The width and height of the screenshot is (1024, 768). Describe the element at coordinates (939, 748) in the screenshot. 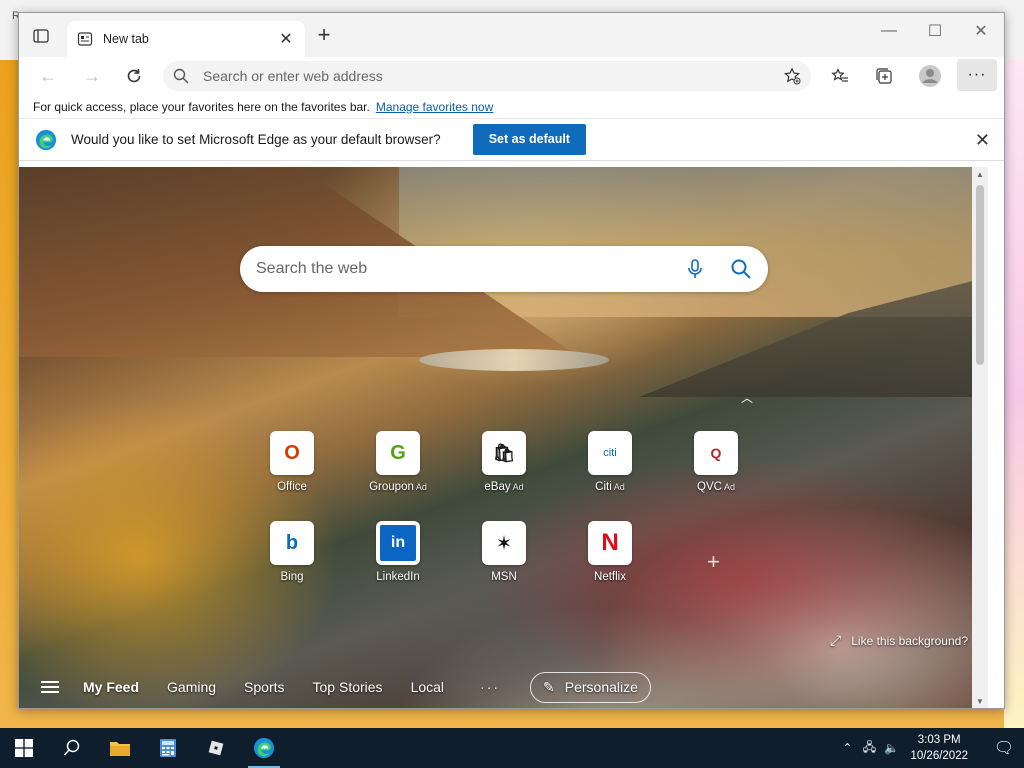

I see `clock: 3:03 PM 10/26/2022` at that location.